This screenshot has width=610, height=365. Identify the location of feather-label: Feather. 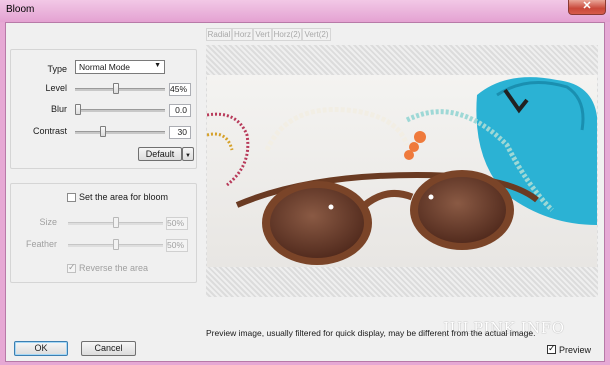
(41, 244).